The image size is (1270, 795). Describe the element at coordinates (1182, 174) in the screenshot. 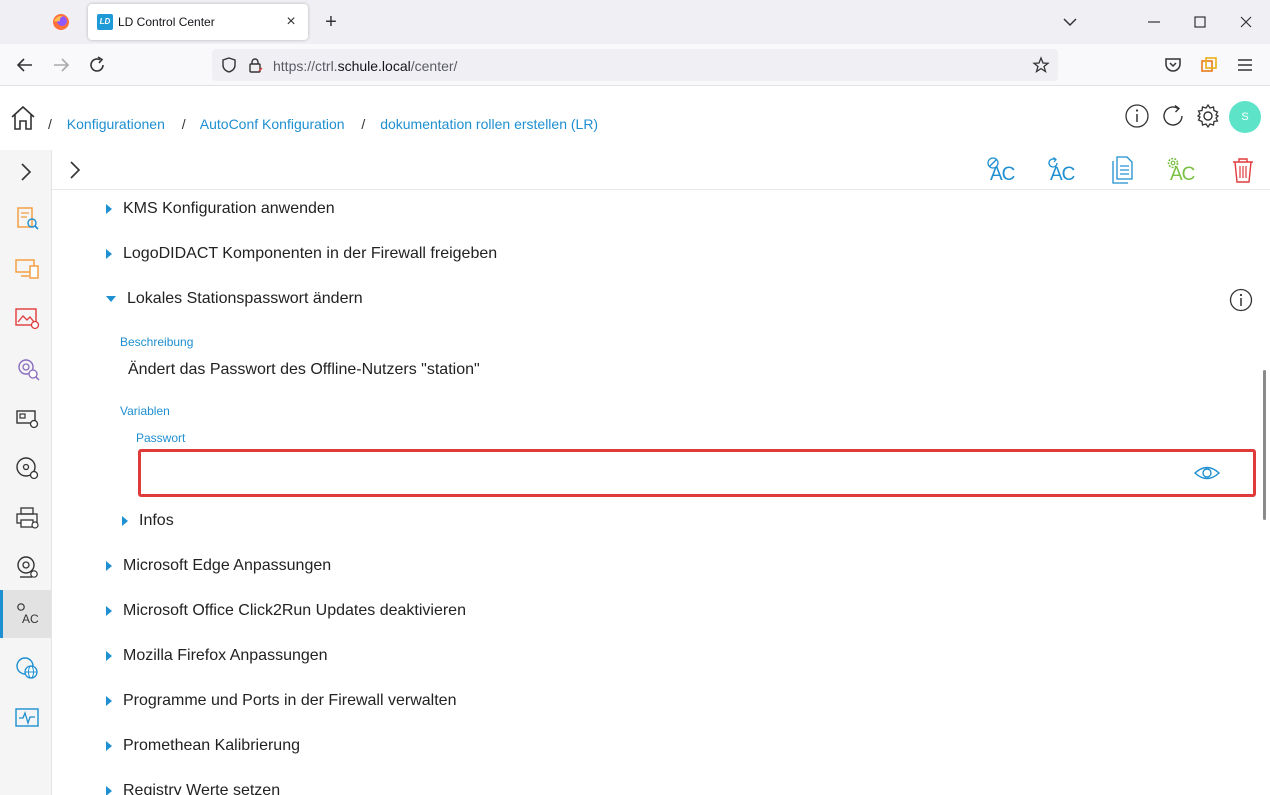

I see `ac-settings-label: AC` at that location.